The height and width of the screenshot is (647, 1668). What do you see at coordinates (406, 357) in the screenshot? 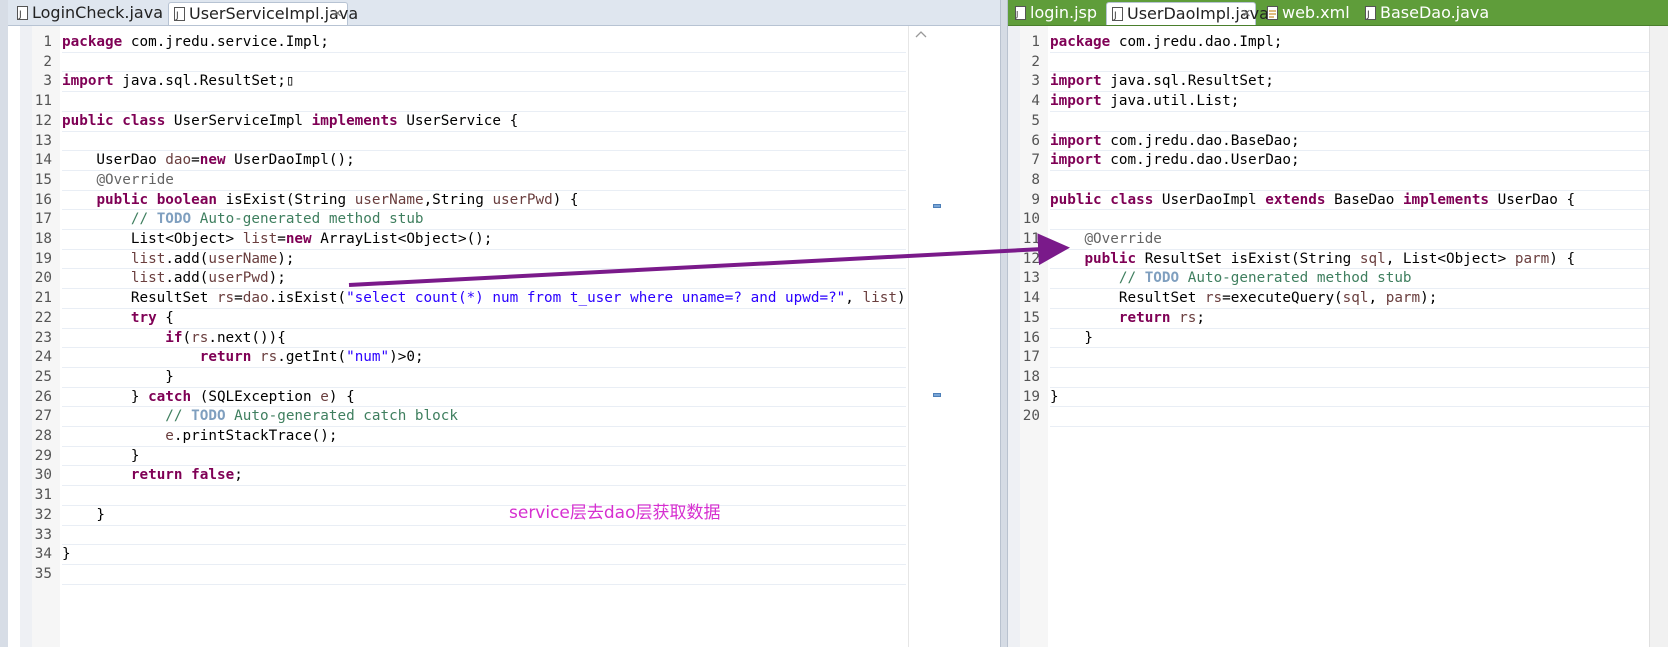
I see `code-token: )>0;` at bounding box center [406, 357].